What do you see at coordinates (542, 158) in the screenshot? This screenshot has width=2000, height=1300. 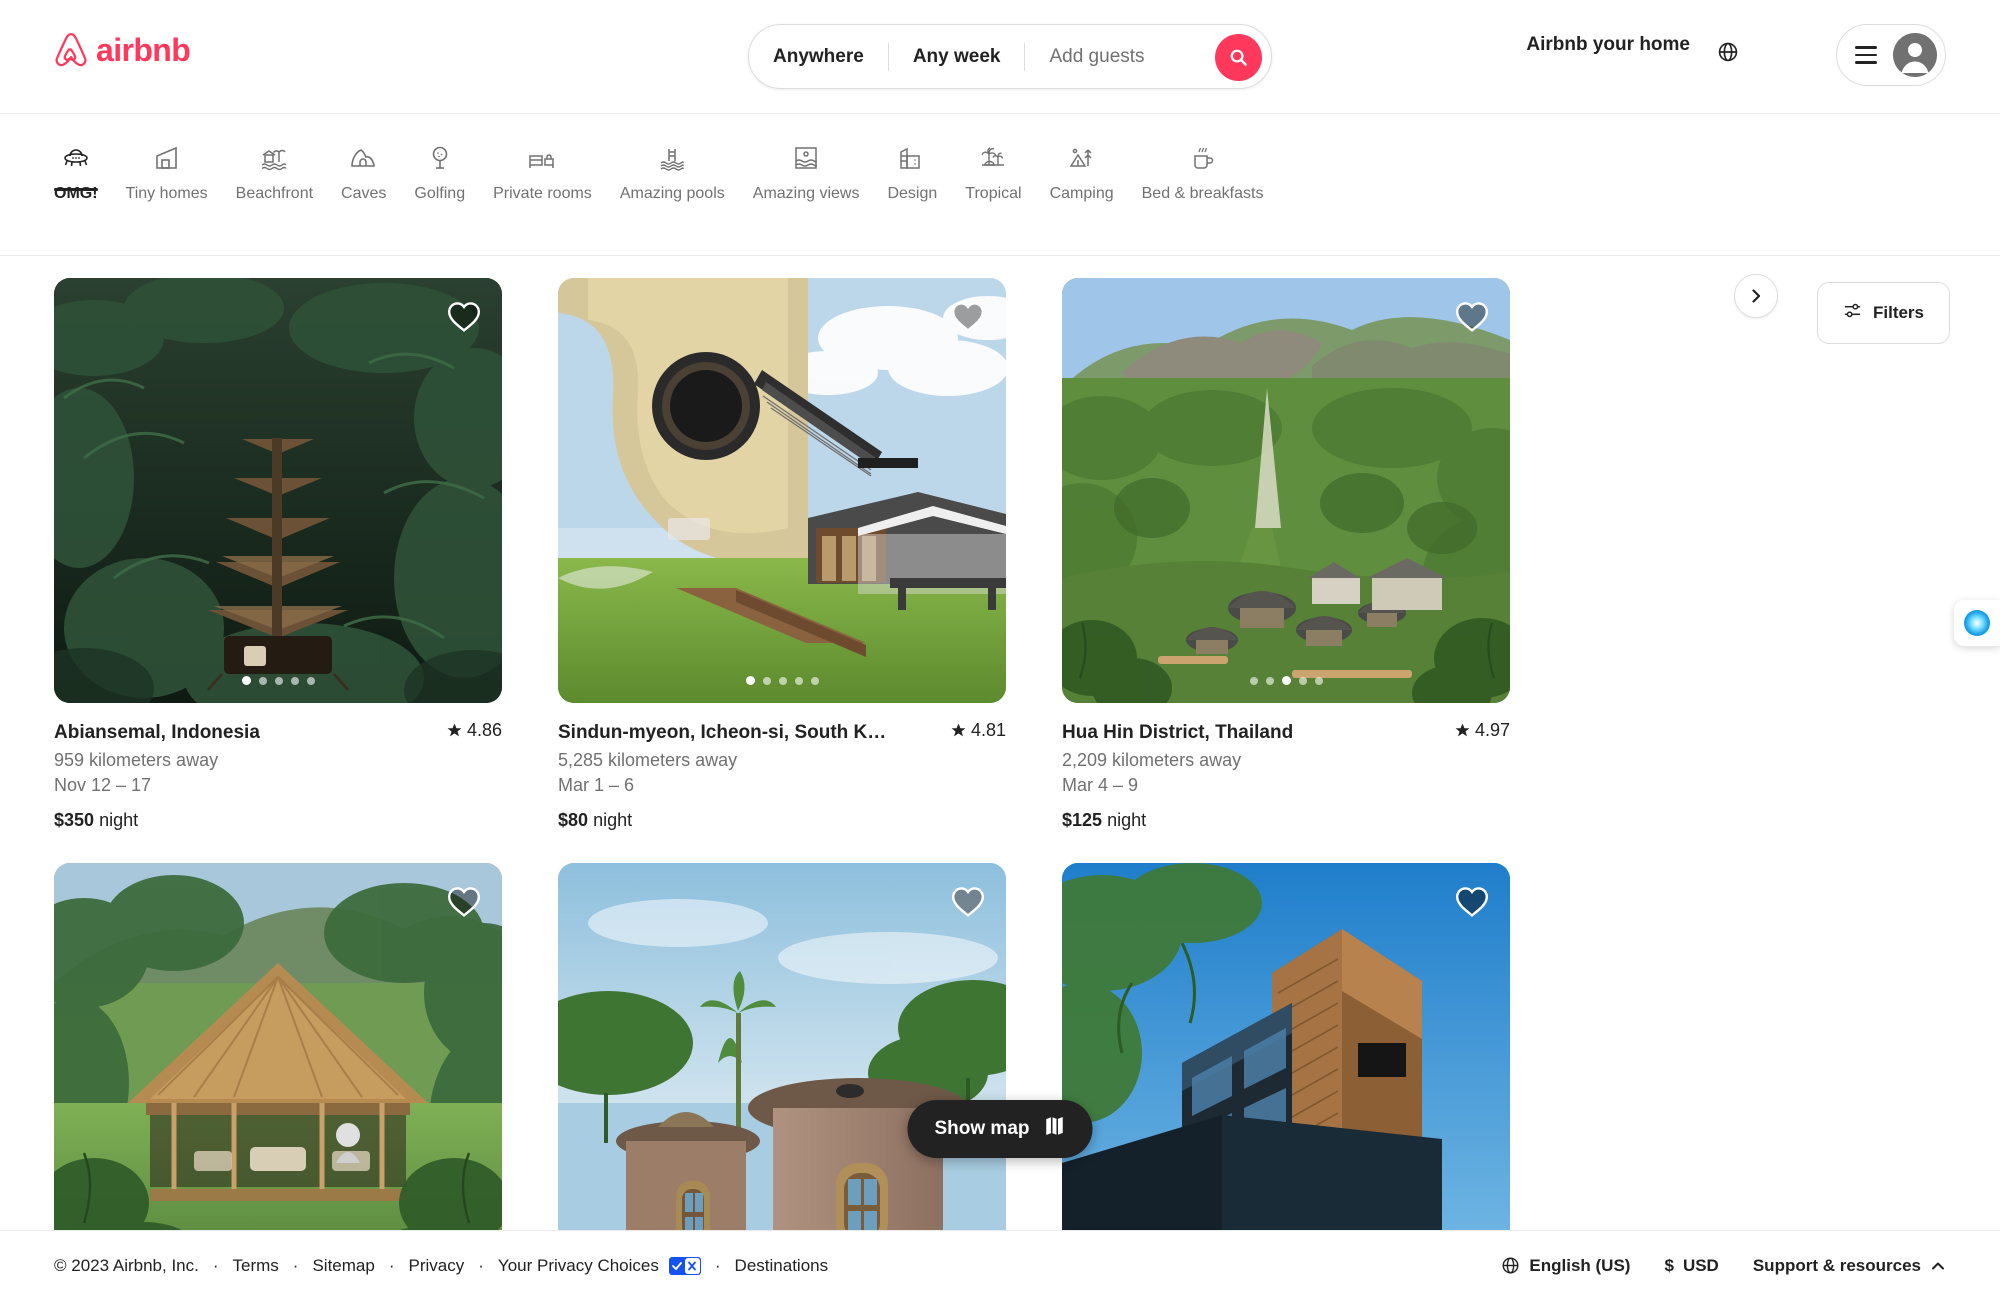 I see `category-private-rooms: Private rooms` at bounding box center [542, 158].